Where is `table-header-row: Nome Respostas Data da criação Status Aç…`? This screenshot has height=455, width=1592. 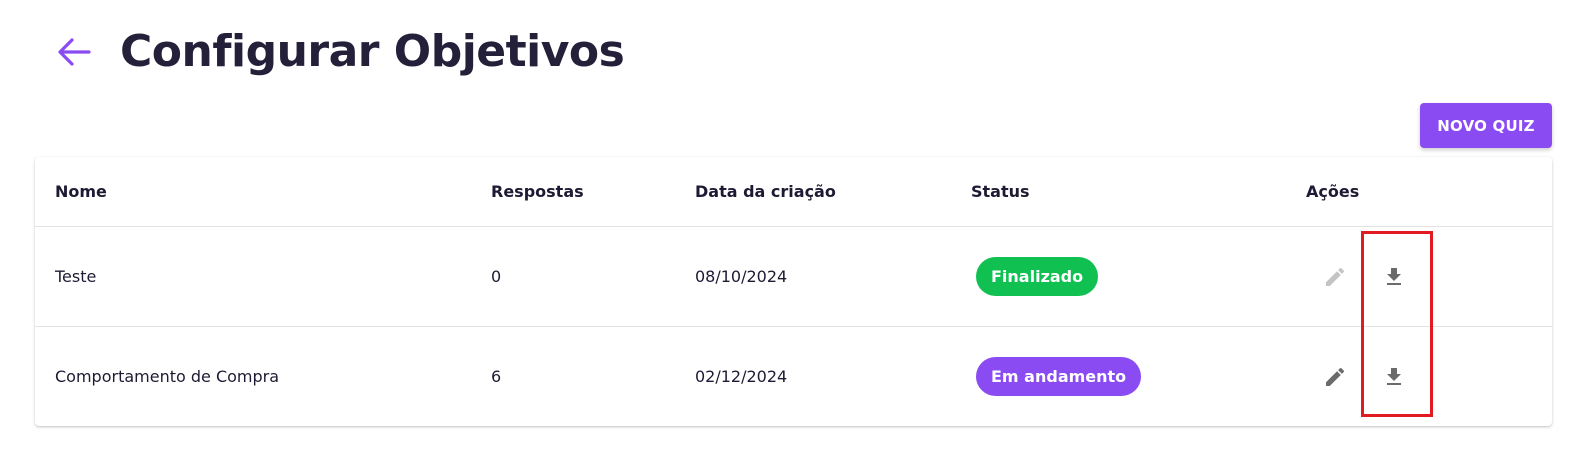 table-header-row: Nome Respostas Data da criação Status Aç… is located at coordinates (793, 192).